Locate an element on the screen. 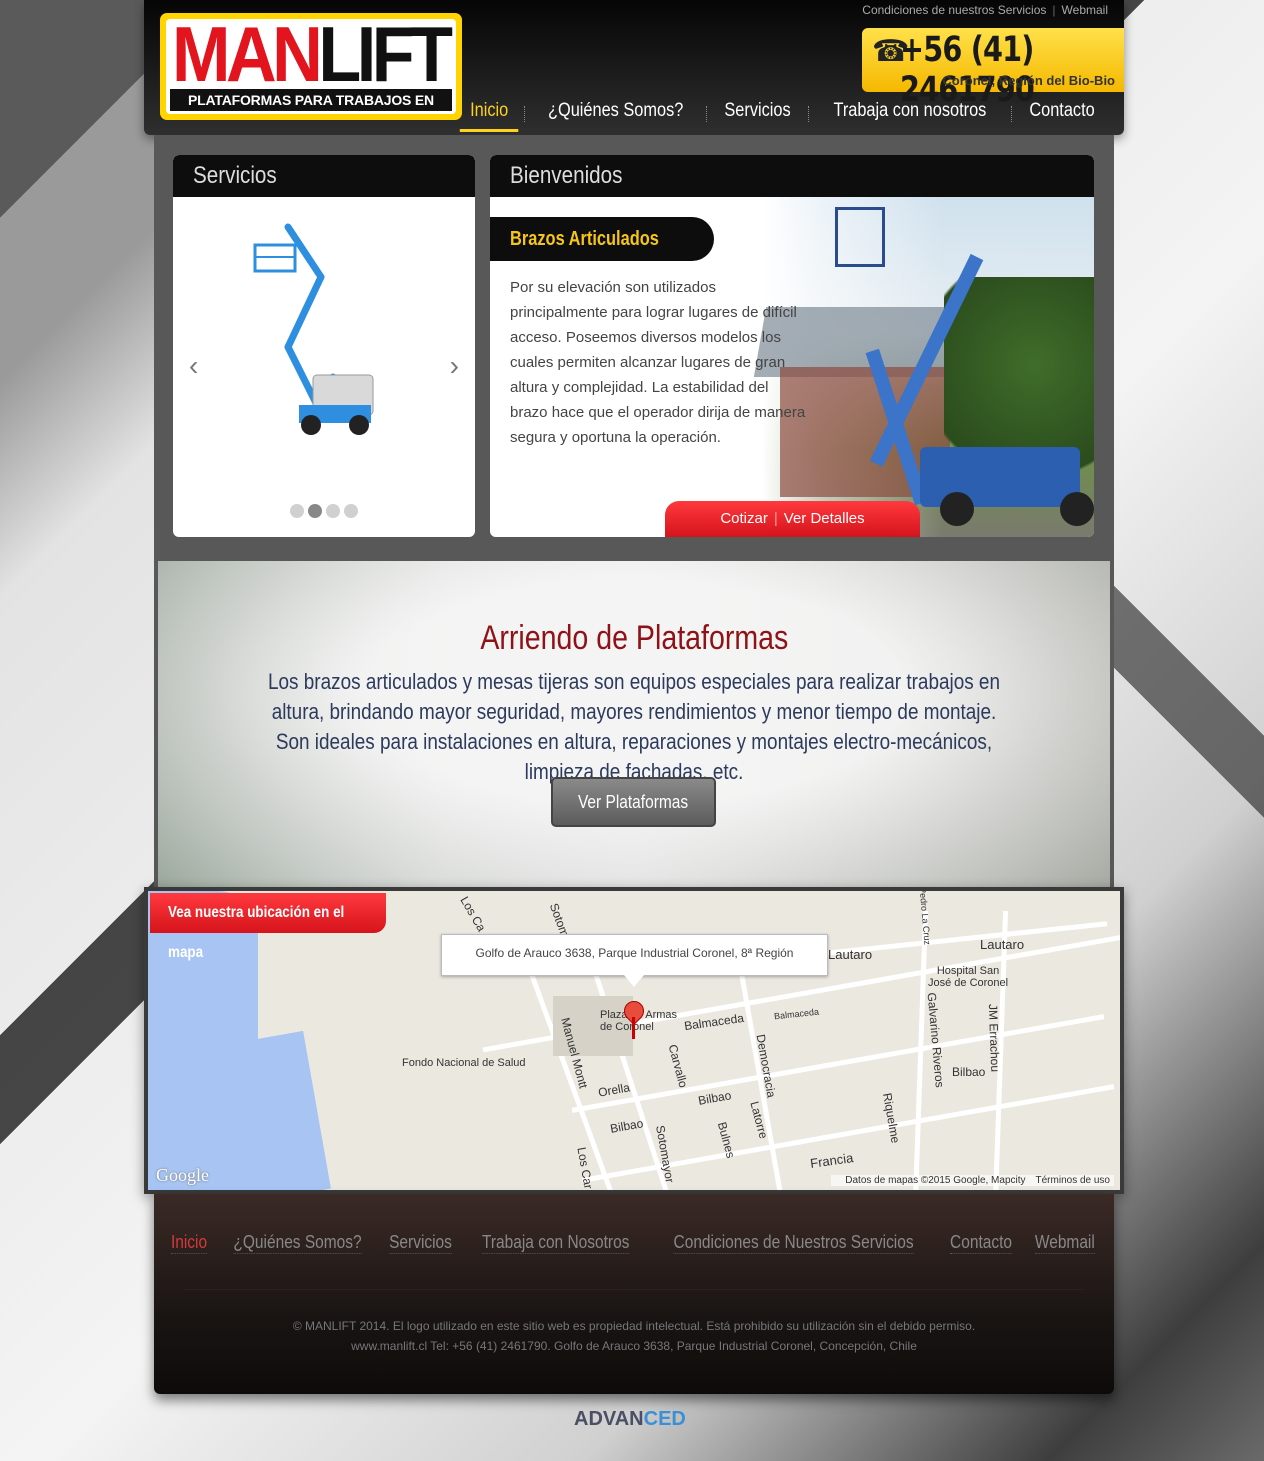 This screenshot has height=1461, width=1264. footer-link-webmail: Webmail is located at coordinates (1064, 1243).